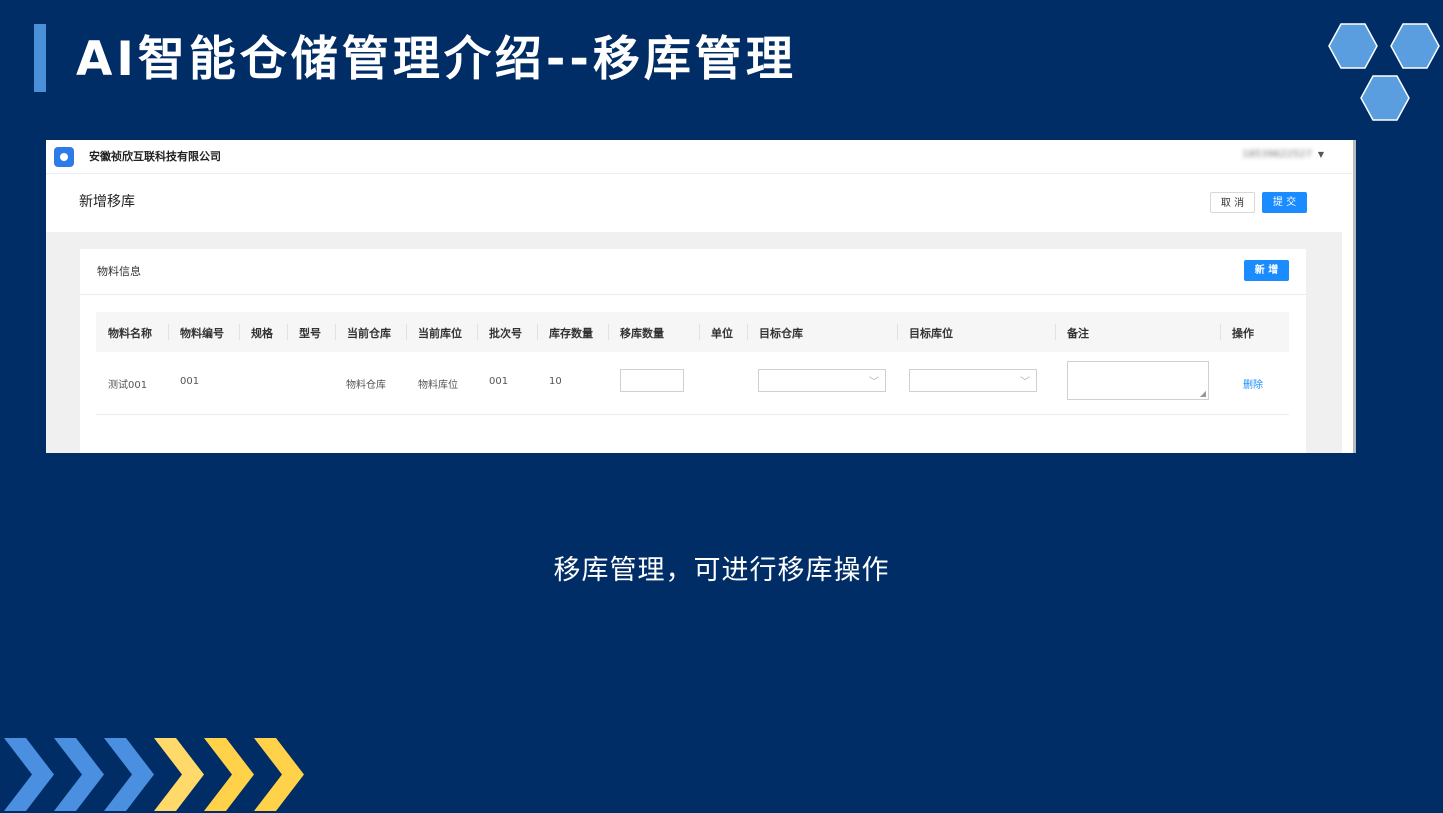 This screenshot has width=1443, height=813. I want to click on column-header: 单位, so click(722, 333).